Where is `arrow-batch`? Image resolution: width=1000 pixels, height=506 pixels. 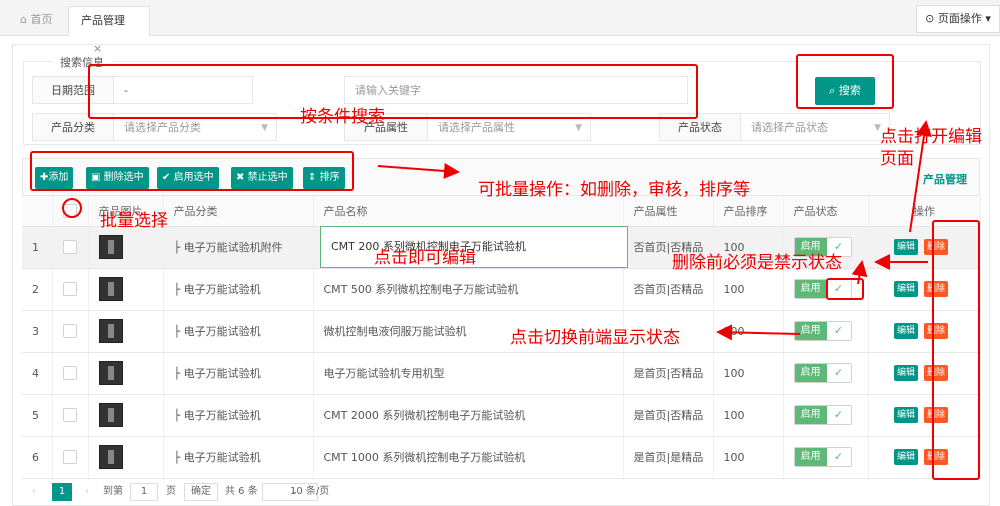 arrow-batch is located at coordinates (418, 170).